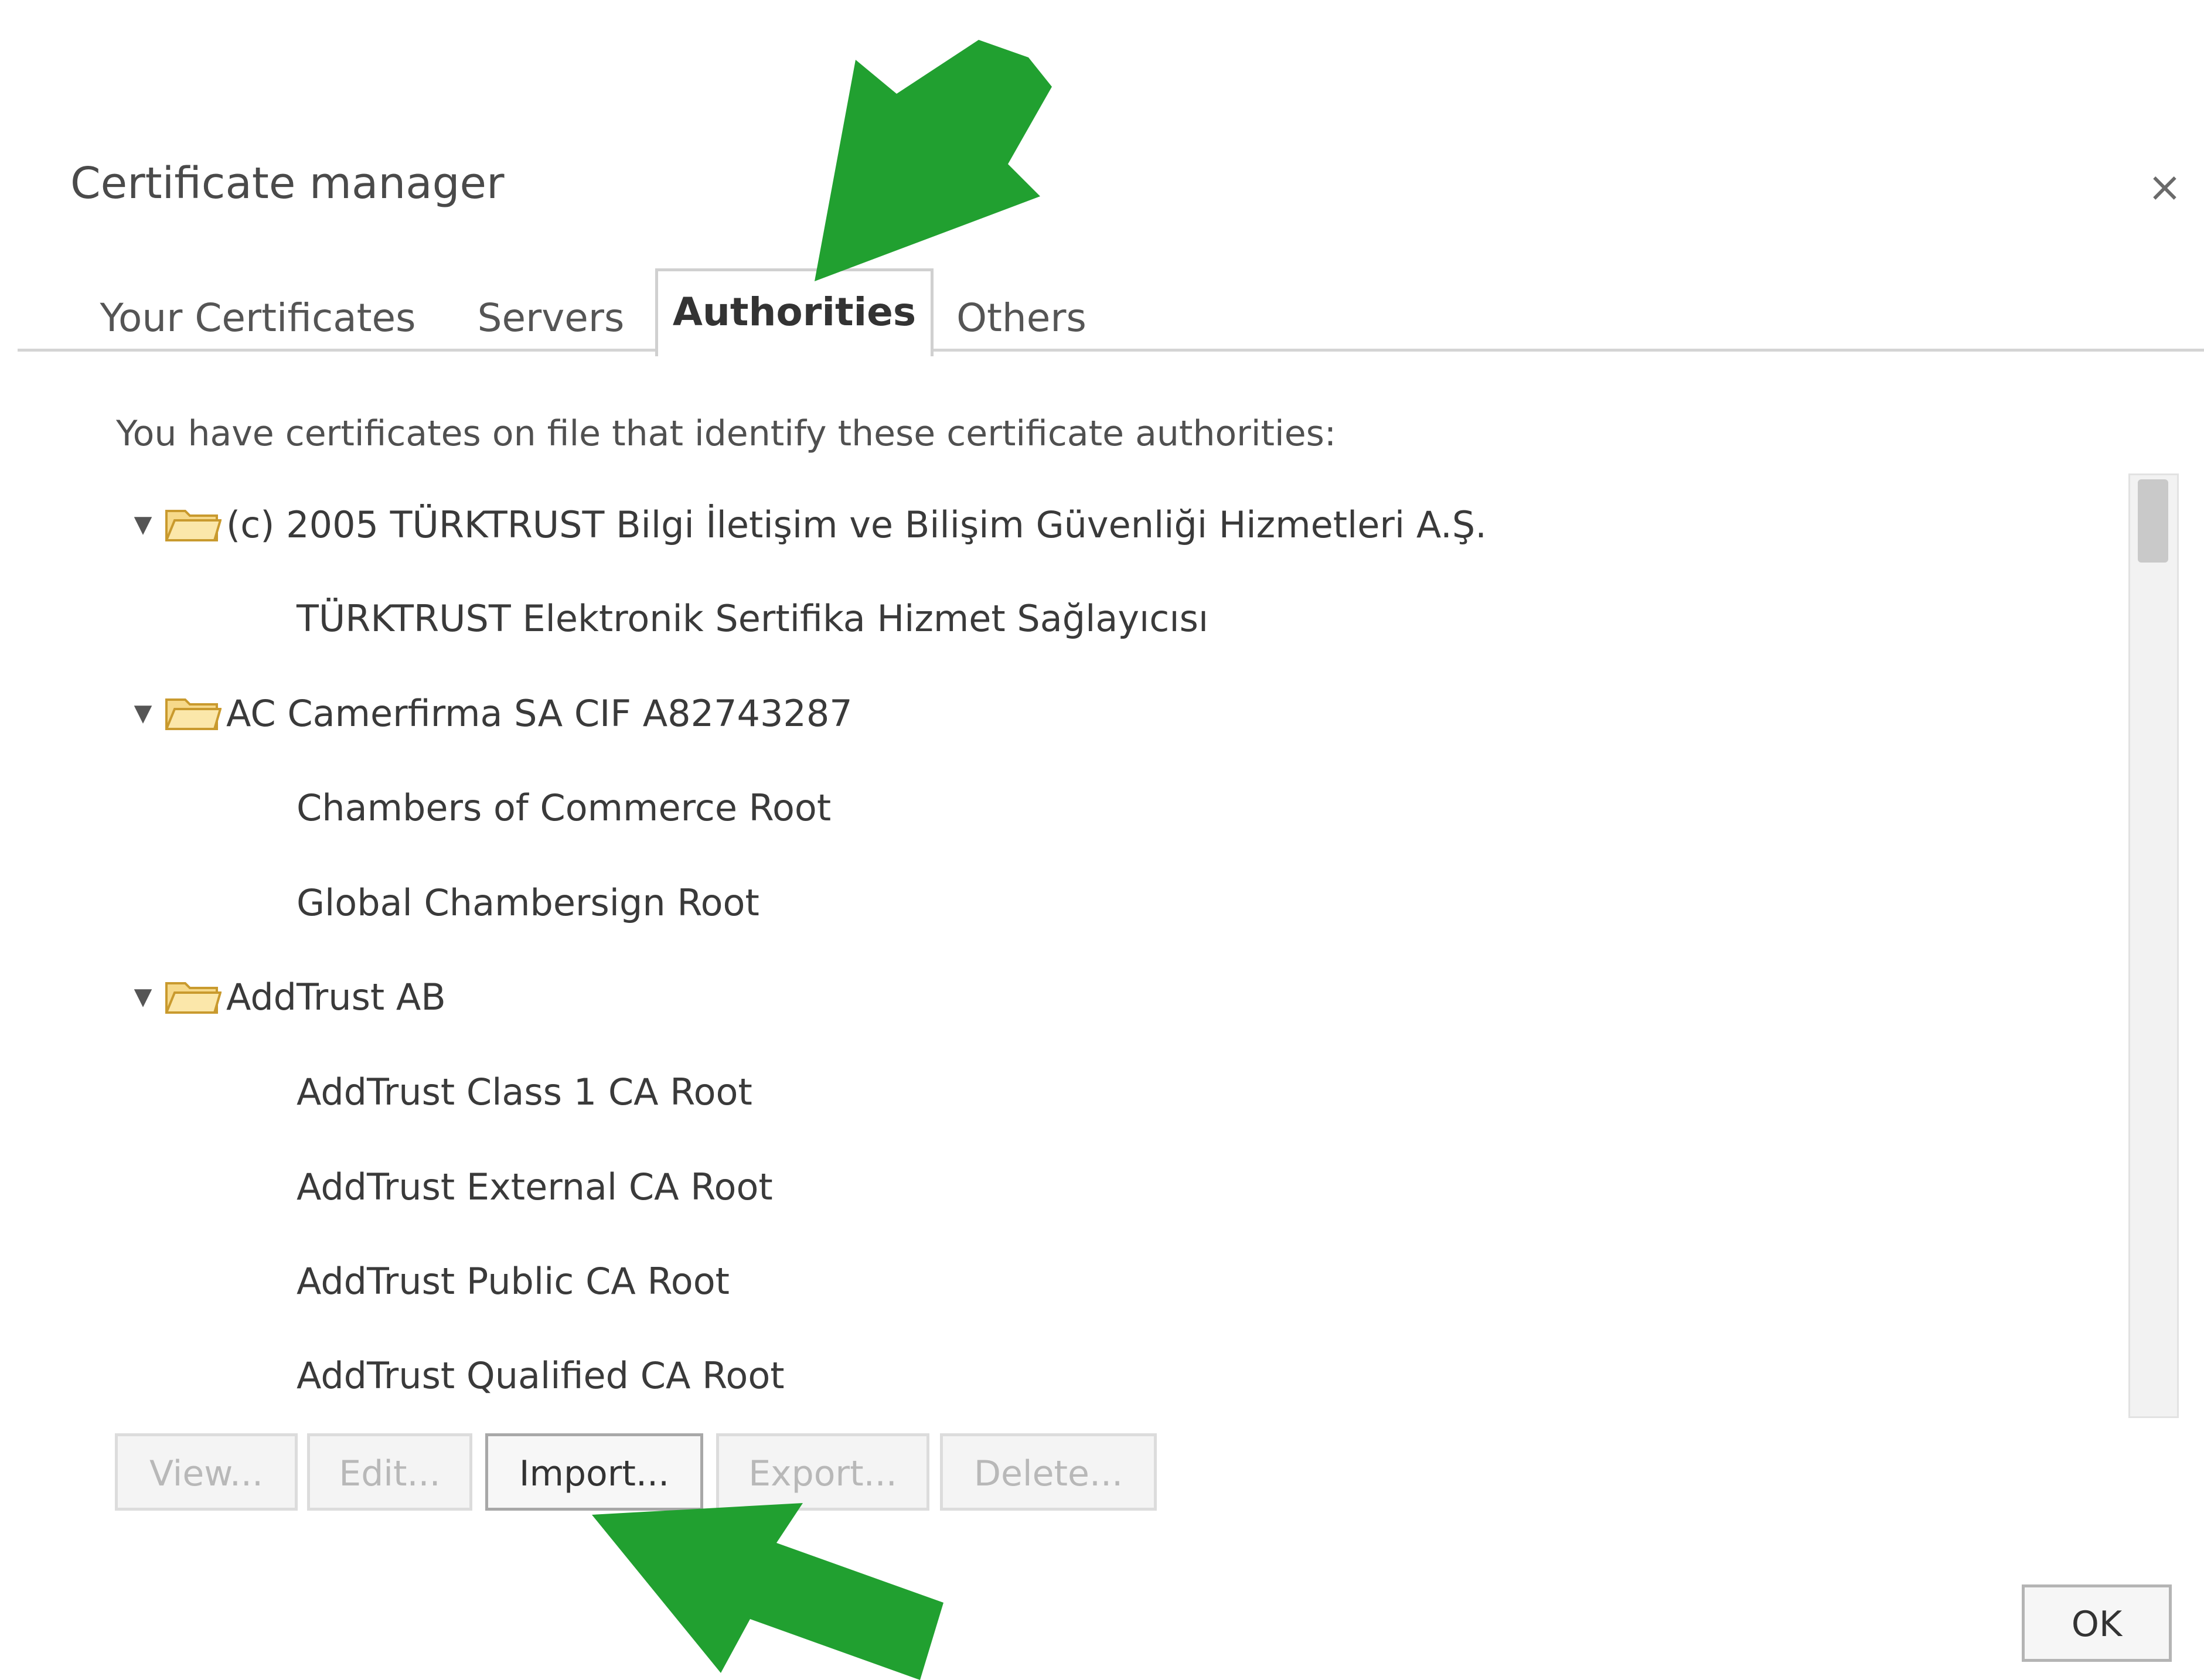  What do you see at coordinates (2153, 521) in the screenshot?
I see `scrollbar-thumb` at bounding box center [2153, 521].